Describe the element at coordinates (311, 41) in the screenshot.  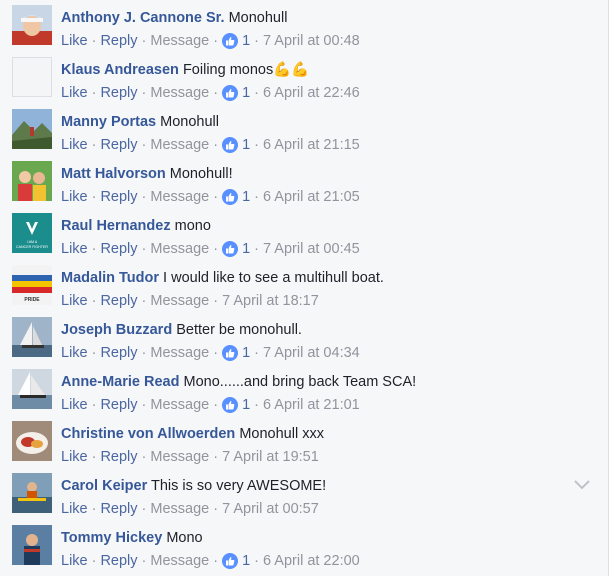
I see `comment-timestamp: 7 April at 00:48` at that location.